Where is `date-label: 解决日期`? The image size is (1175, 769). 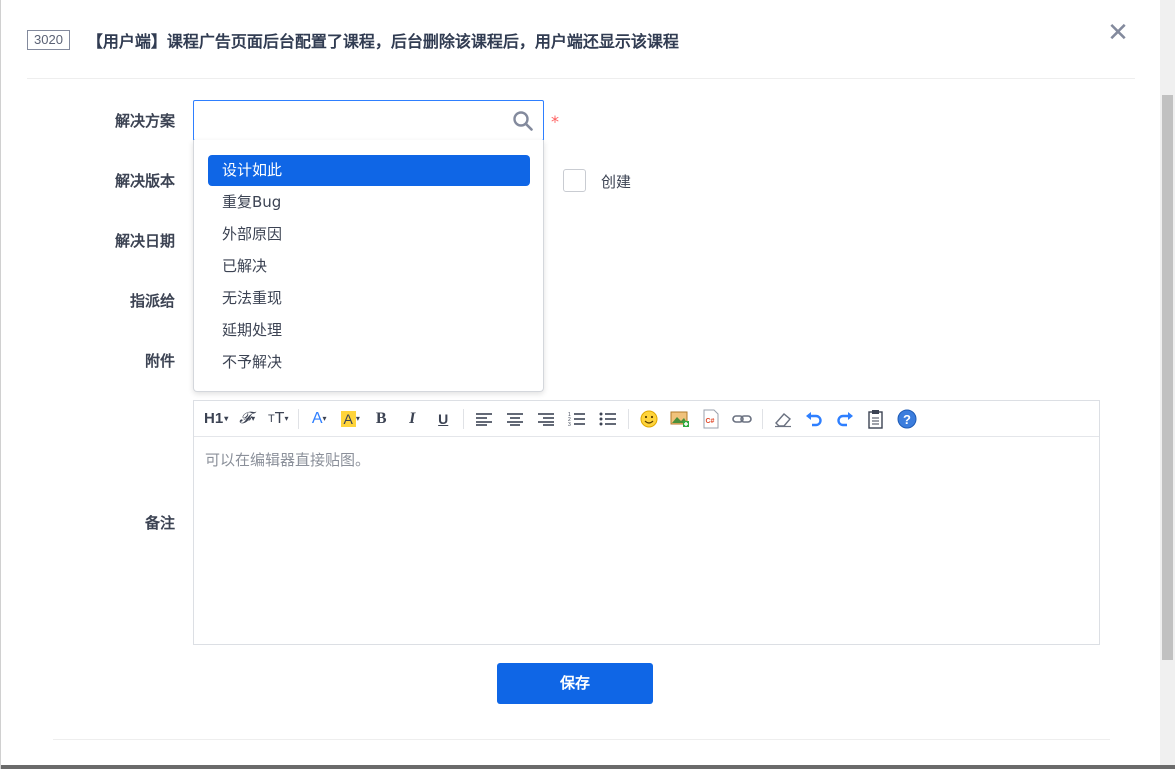 date-label: 解决日期 is located at coordinates (144, 241).